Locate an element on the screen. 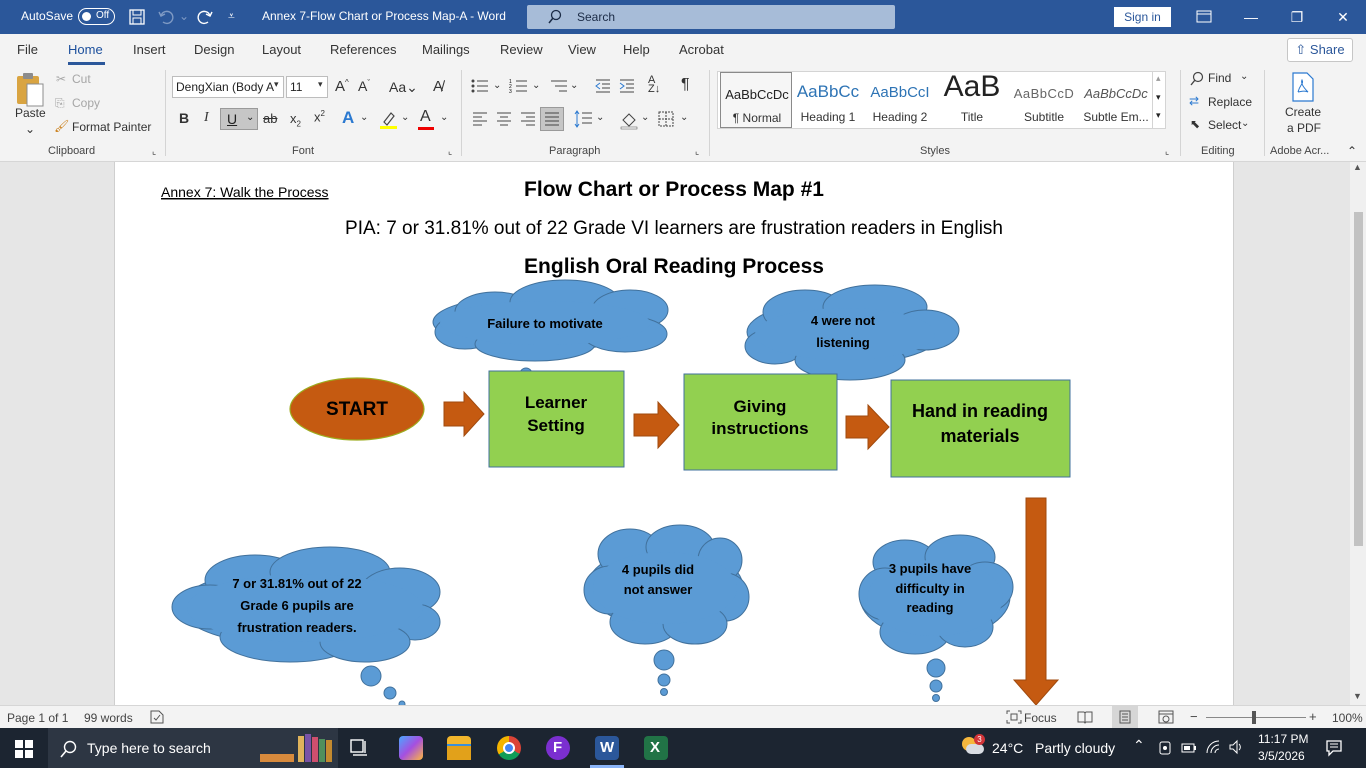  styles-more-icon: ▾ is located at coordinates (1158, 115).